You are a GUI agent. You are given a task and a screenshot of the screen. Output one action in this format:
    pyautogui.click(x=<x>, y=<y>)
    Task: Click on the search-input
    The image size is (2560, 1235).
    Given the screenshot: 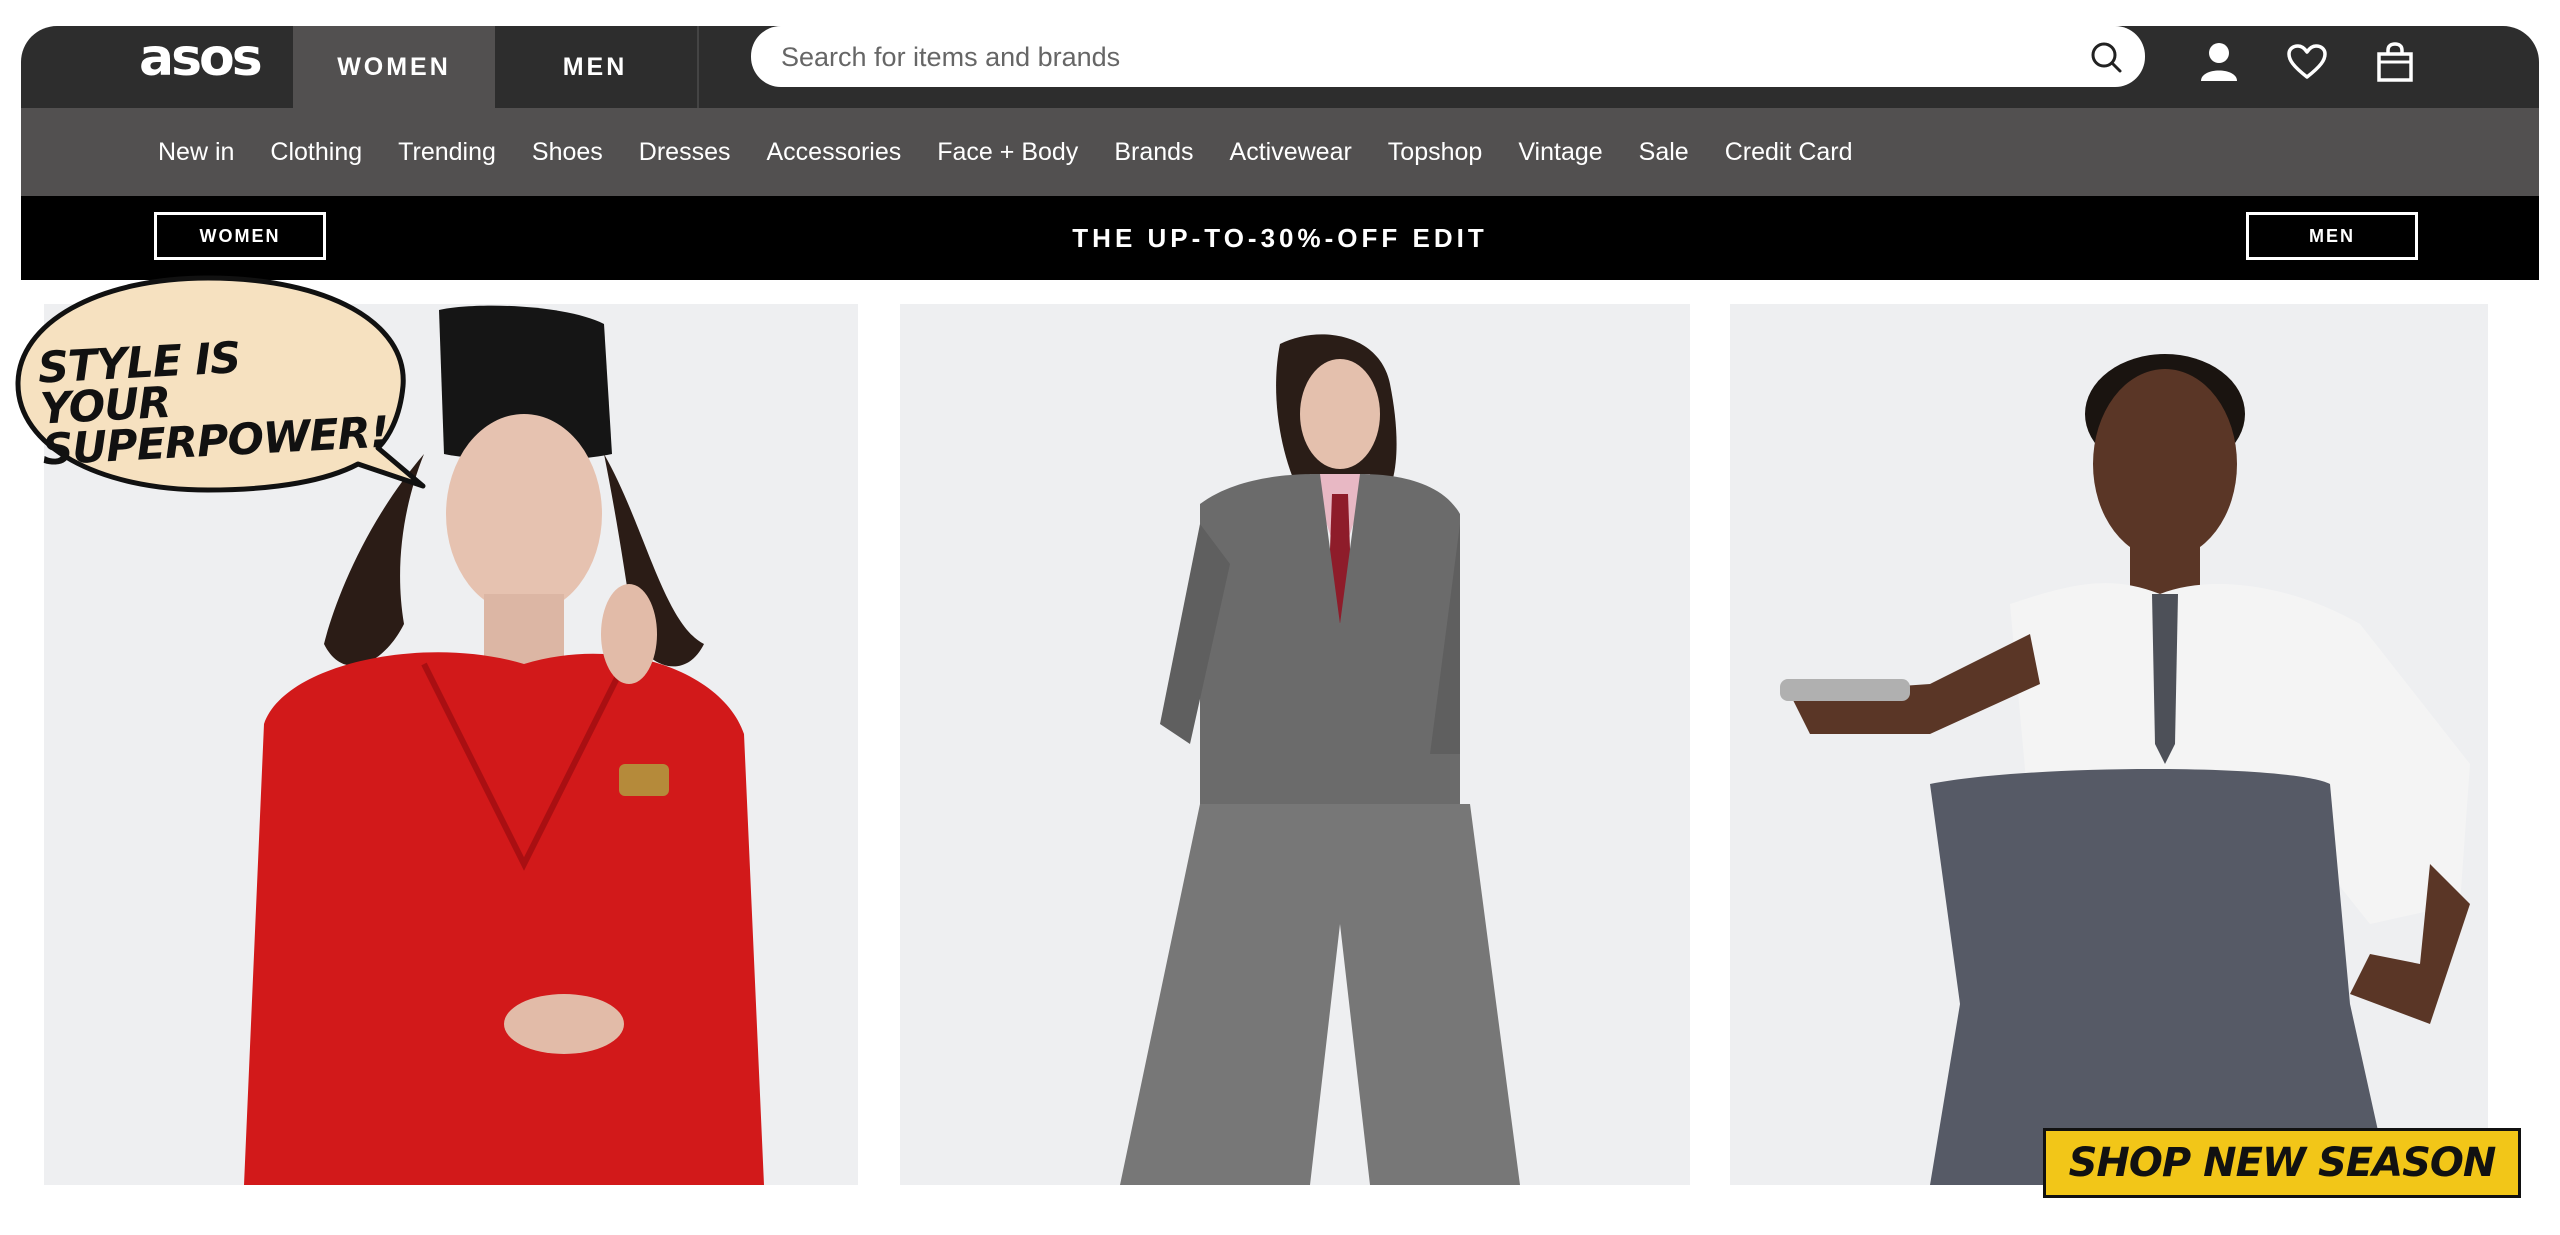 What is the action you would take?
    pyautogui.click(x=1431, y=57)
    